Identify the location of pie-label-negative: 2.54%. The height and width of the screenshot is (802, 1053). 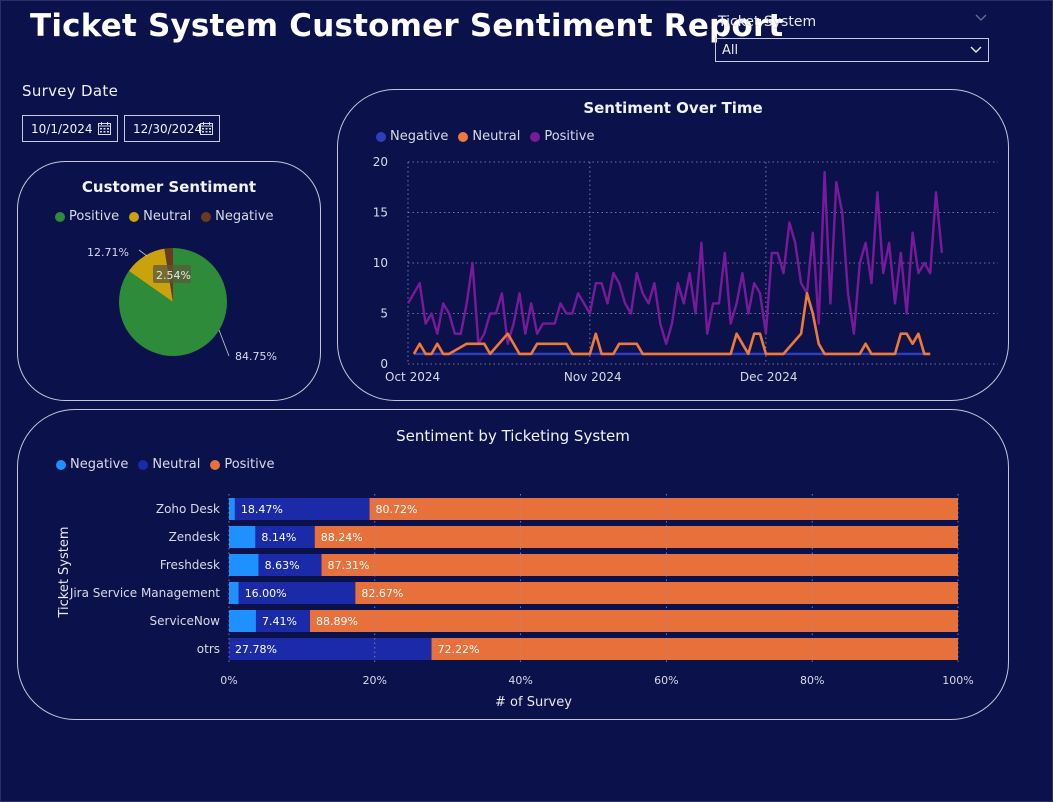
(173, 275).